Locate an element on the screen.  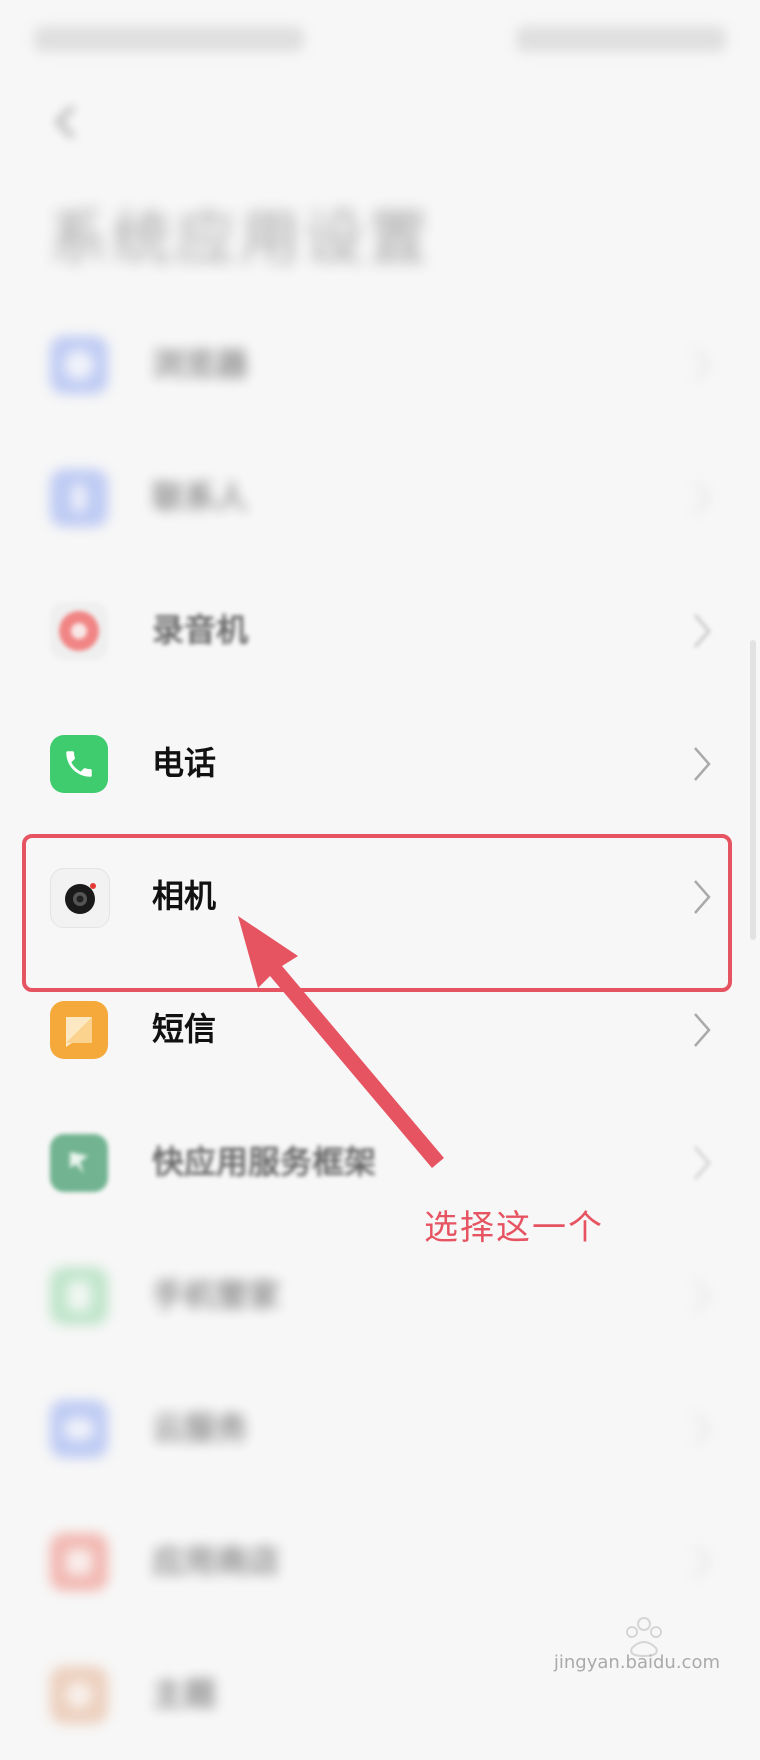
list-item-label: 联系人 is located at coordinates (200, 497).